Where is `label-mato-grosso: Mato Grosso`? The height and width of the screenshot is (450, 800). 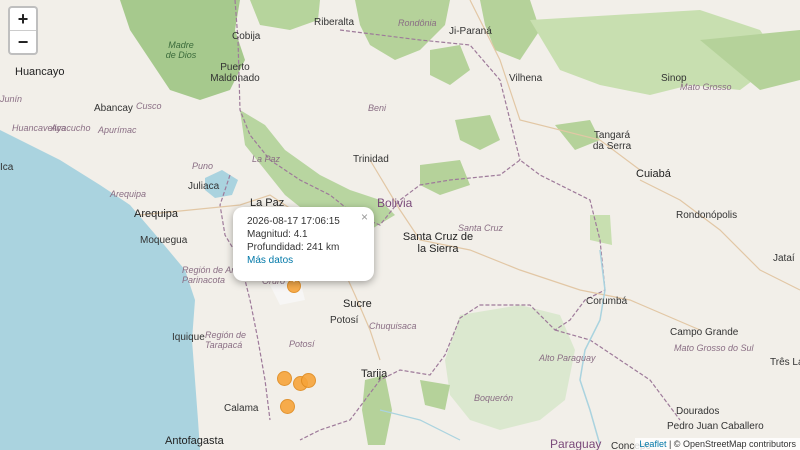
label-mato-grosso: Mato Grosso is located at coordinates (706, 87).